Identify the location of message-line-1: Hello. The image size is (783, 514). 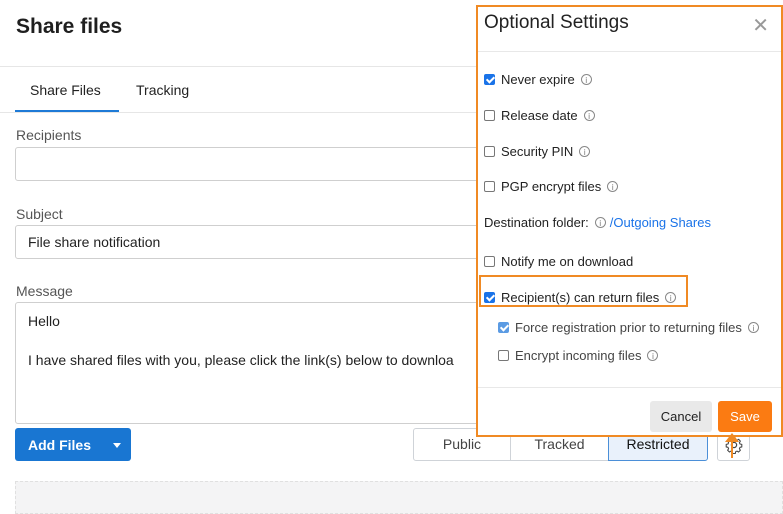
(44, 321).